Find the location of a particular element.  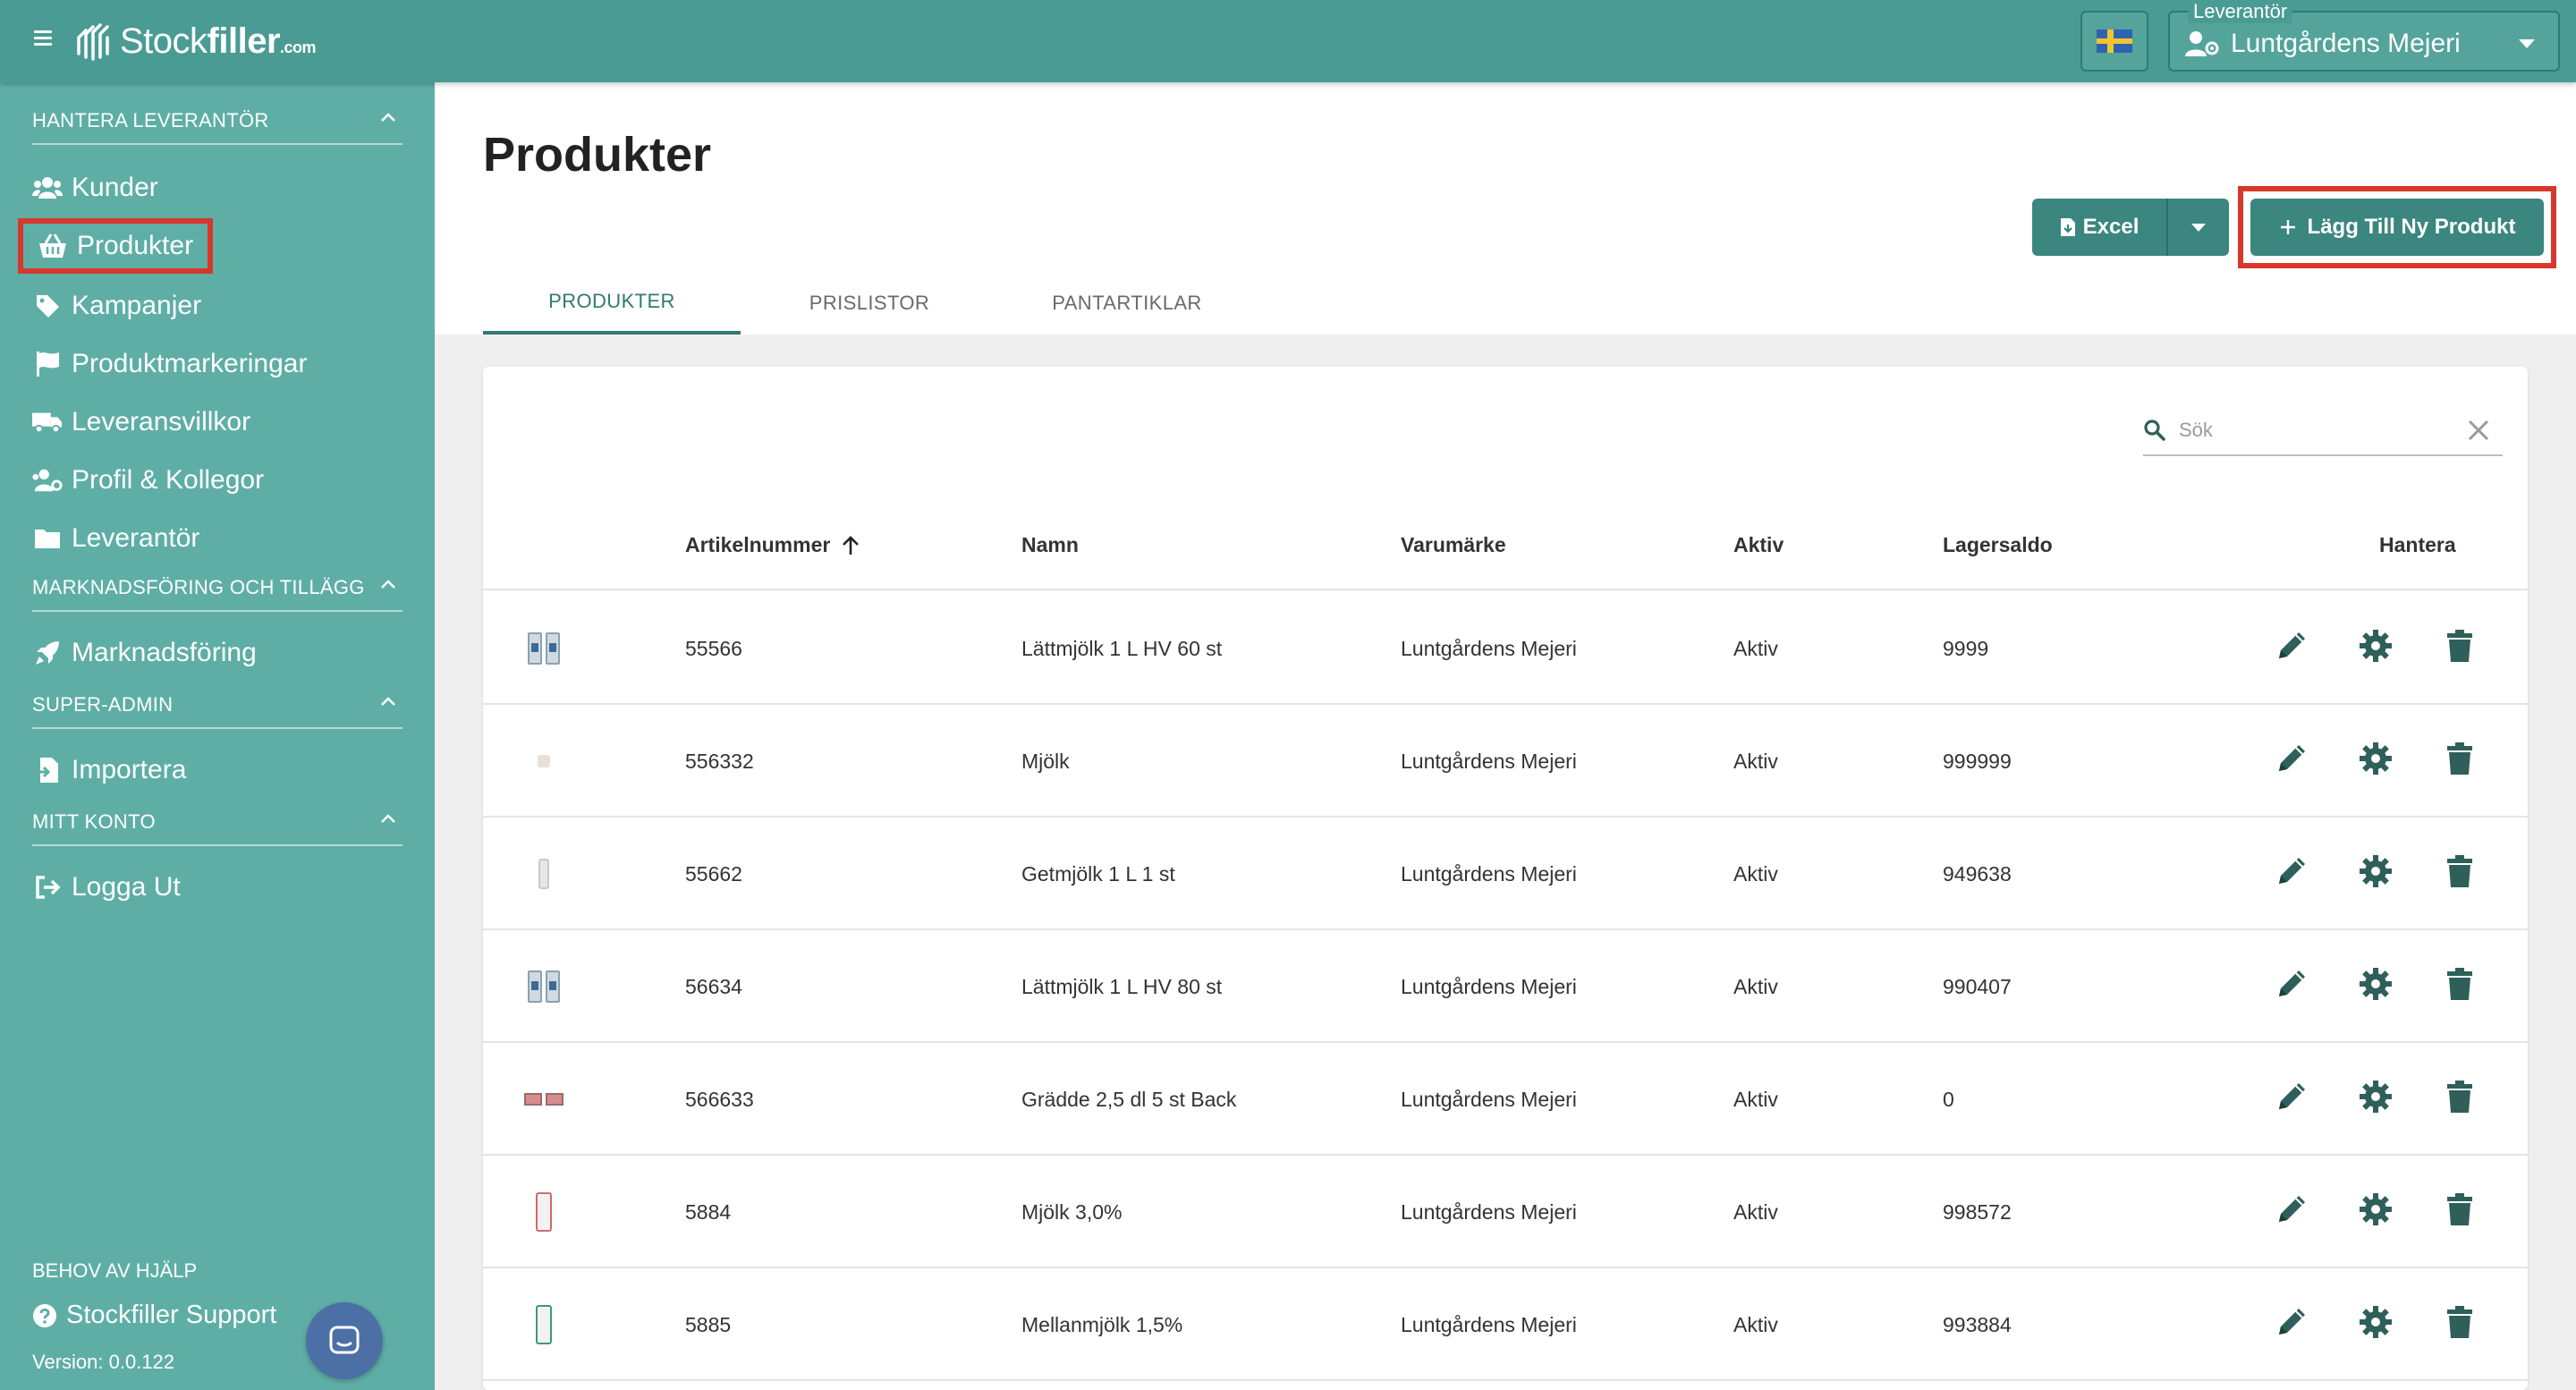

sidebar-item-leverantor: Leverantör is located at coordinates (115, 538).